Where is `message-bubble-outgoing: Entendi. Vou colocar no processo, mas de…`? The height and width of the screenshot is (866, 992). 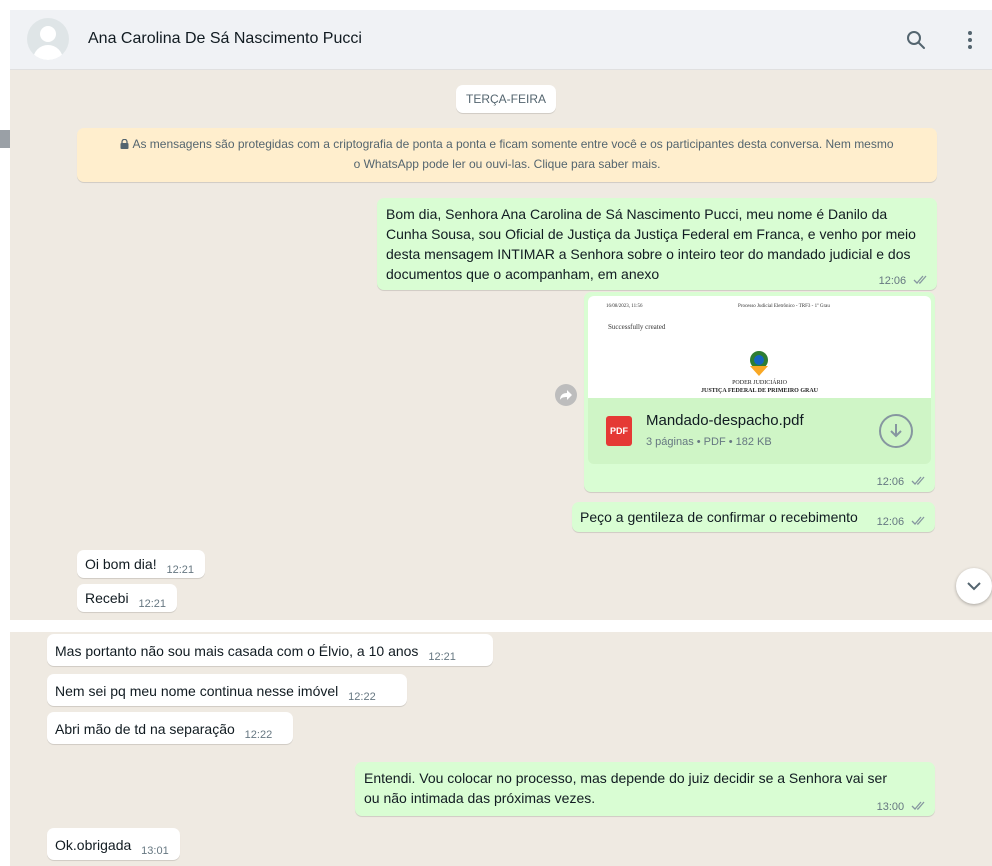
message-bubble-outgoing: Entendi. Vou colocar no processo, mas de… is located at coordinates (645, 789).